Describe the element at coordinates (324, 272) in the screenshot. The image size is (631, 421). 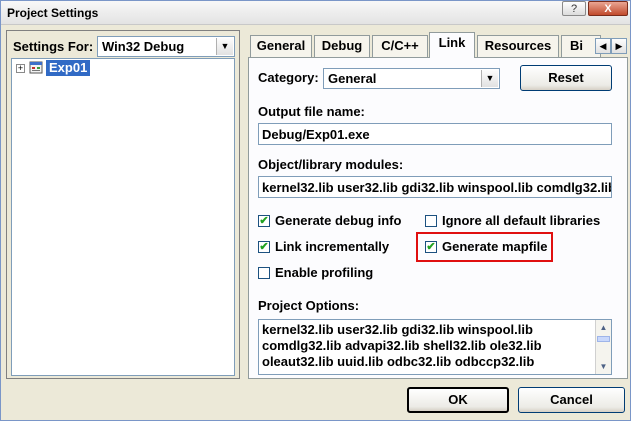
I see `enable-profiling-label: Enable profiling` at that location.